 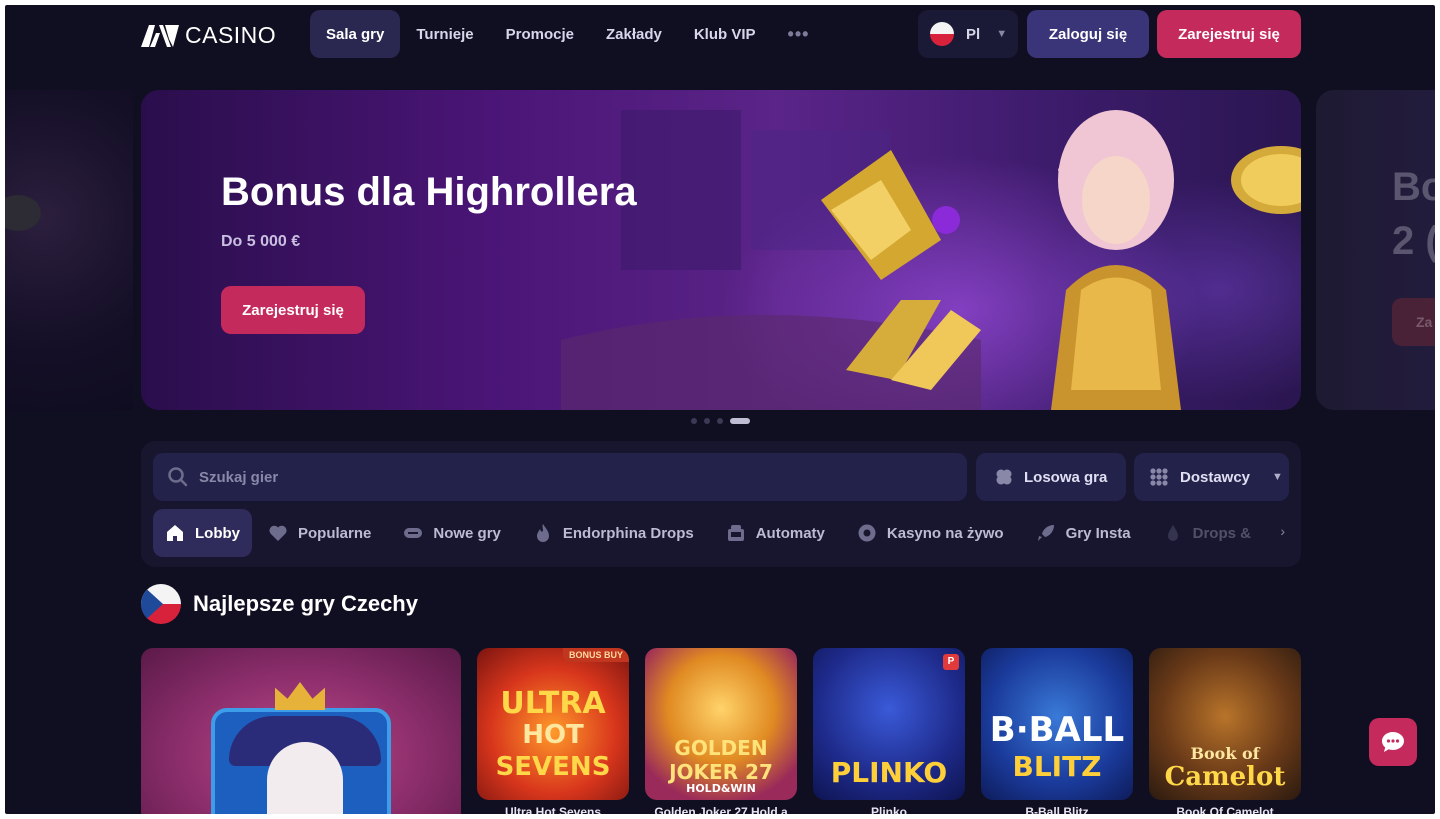 What do you see at coordinates (1375, 250) in the screenshot?
I see `next-slide-peek: Bo 2 ( Za` at bounding box center [1375, 250].